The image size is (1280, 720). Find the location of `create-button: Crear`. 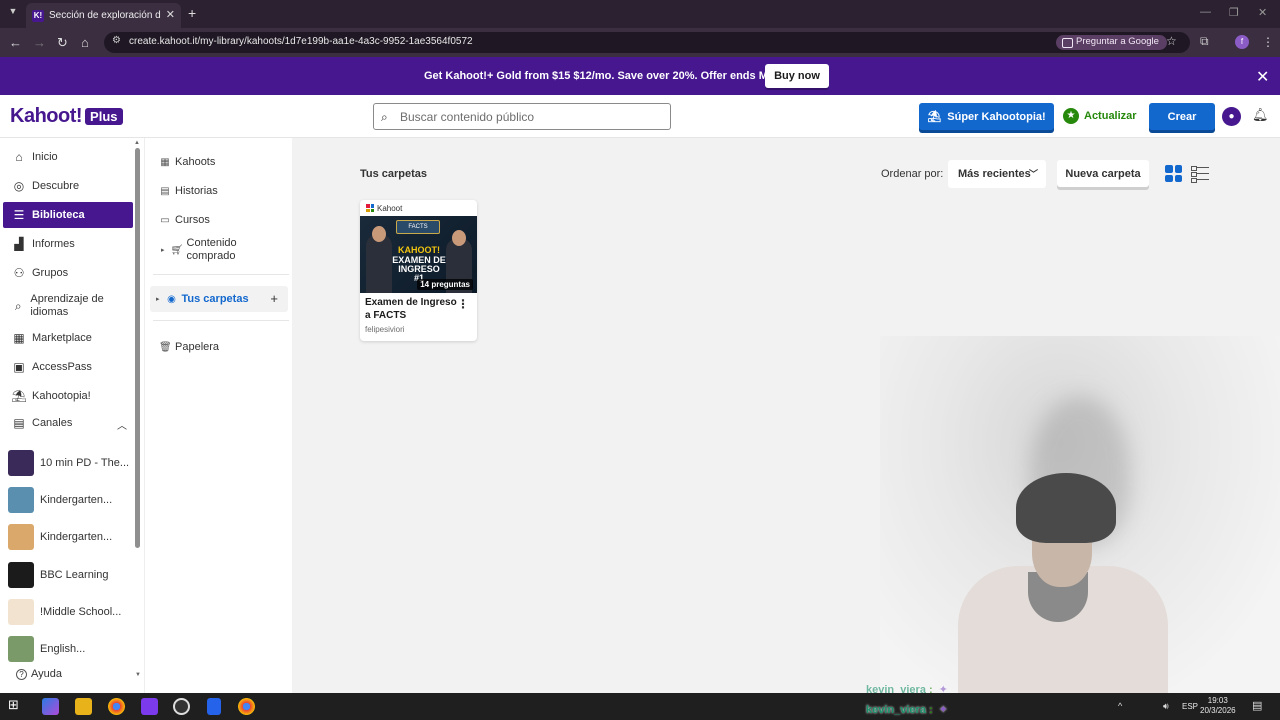

create-button: Crear is located at coordinates (1182, 116).